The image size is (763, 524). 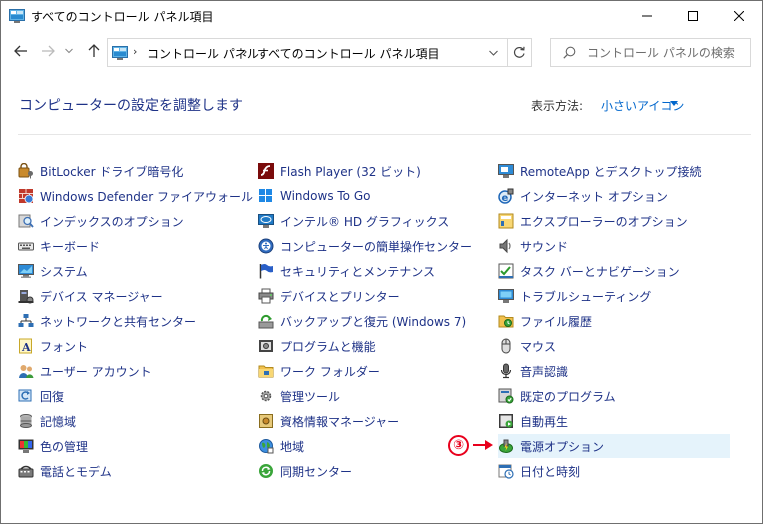 I want to click on search-box, so click(x=650, y=52).